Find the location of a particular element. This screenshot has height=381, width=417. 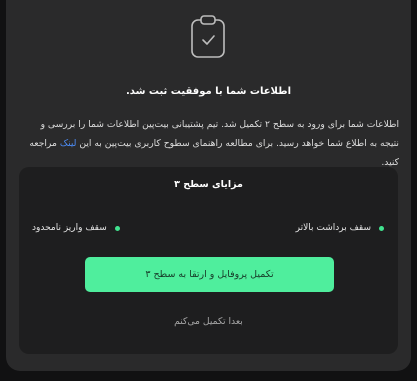

complete-later-button: بعدا تکمیل می‌کنم is located at coordinates (208, 321).